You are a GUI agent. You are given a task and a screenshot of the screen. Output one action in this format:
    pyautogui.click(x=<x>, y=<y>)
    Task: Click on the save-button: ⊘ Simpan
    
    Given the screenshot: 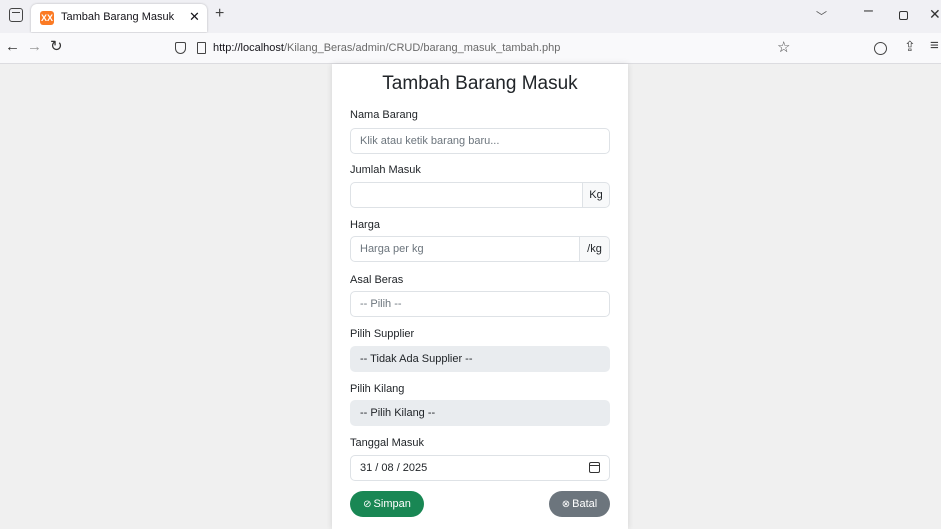 What is the action you would take?
    pyautogui.click(x=387, y=504)
    